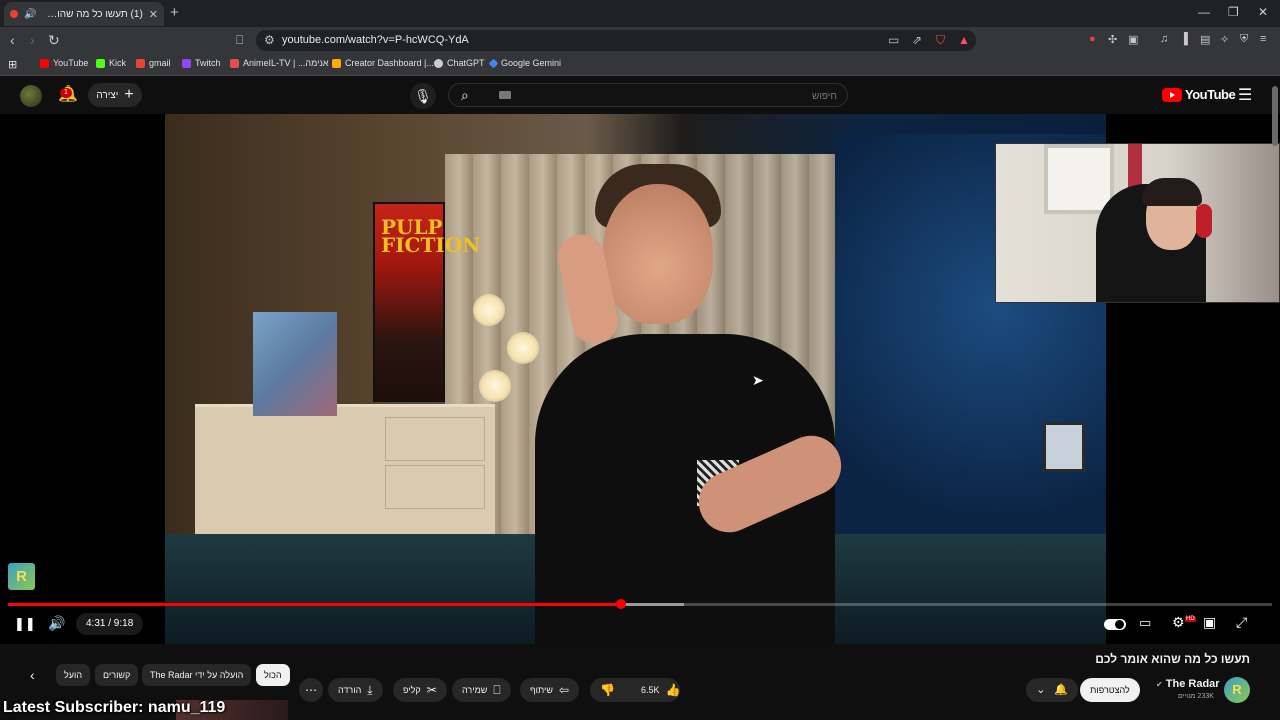  I want to click on save-button: שמירה ⎕, so click(481, 690).